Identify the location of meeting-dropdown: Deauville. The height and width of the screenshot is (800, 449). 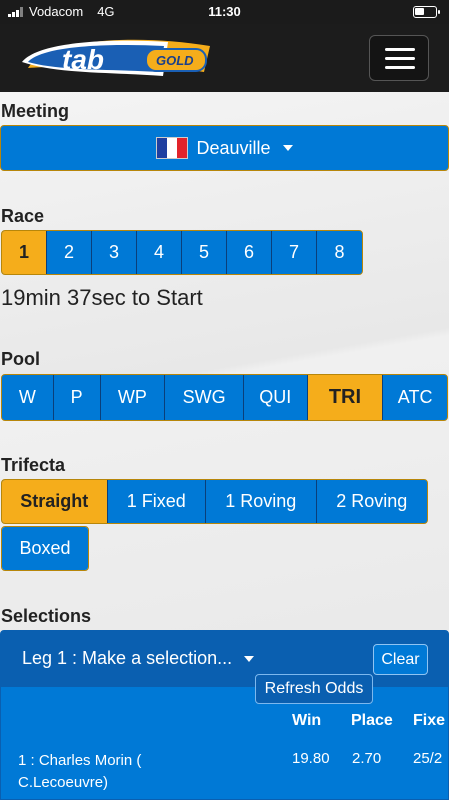
(224, 148).